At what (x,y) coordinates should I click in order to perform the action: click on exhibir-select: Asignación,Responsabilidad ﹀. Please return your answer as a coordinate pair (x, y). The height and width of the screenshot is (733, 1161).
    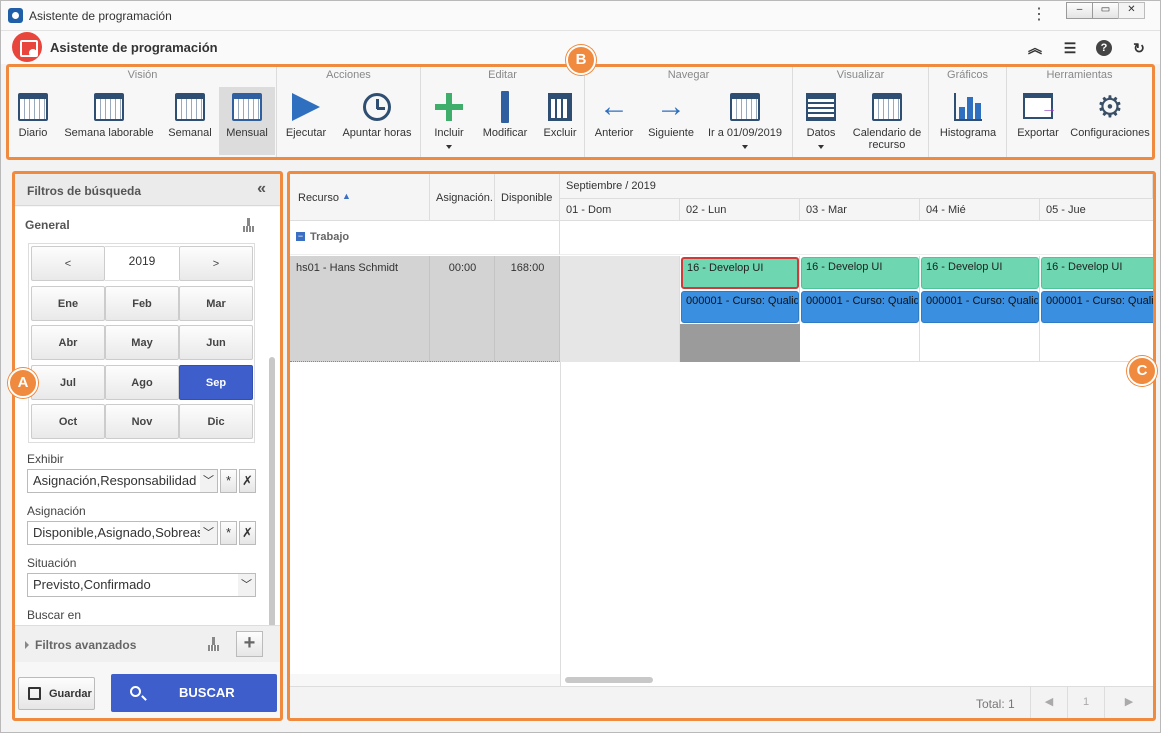
    Looking at the image, I should click on (122, 481).